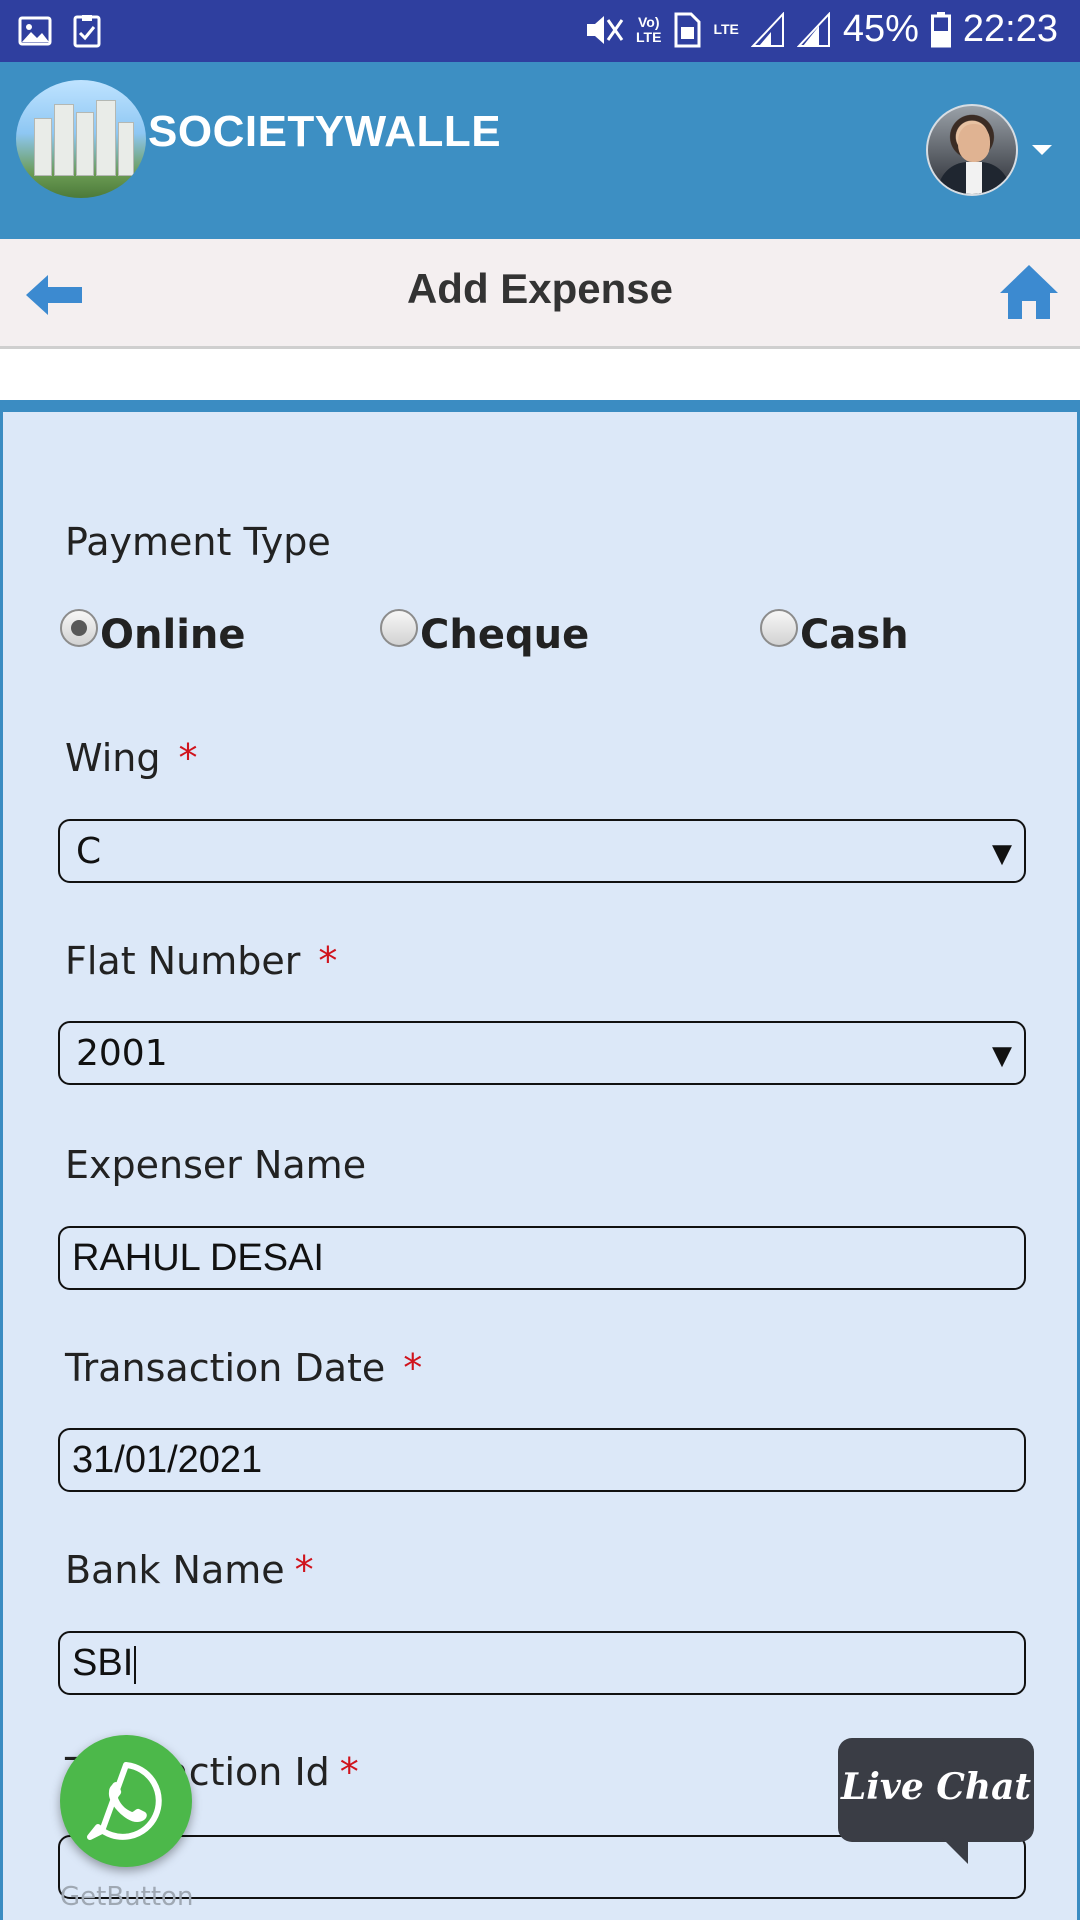  Describe the element at coordinates (542, 1460) in the screenshot. I see `transaction-date-input: 31/01/2021` at that location.